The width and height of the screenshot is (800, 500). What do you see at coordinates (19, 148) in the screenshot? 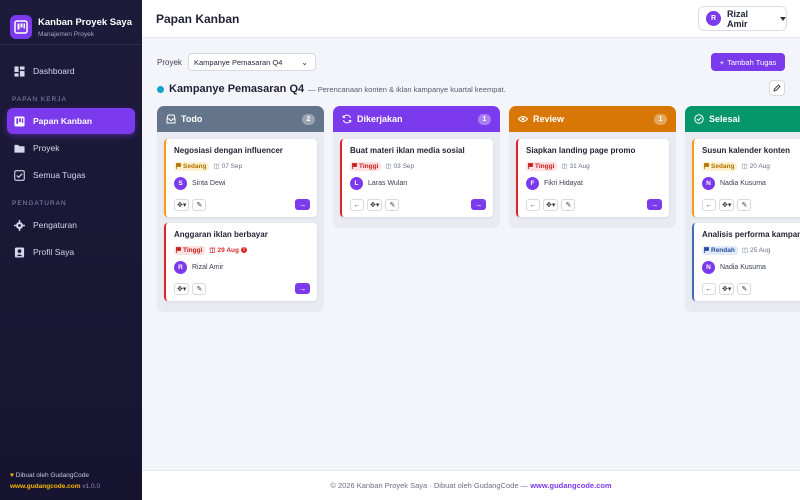
I see `folder-icon` at bounding box center [19, 148].